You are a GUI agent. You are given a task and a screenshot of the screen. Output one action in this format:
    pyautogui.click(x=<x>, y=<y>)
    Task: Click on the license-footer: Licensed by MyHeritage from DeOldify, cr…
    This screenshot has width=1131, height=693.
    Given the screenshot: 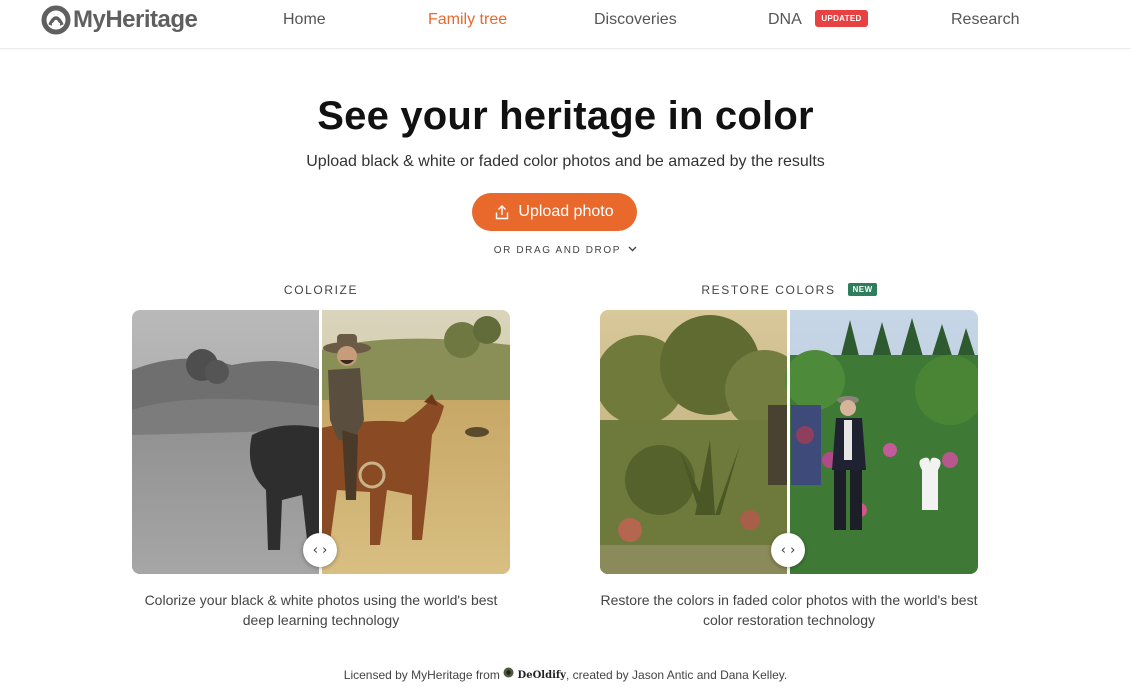 What is the action you would take?
    pyautogui.click(x=565, y=675)
    